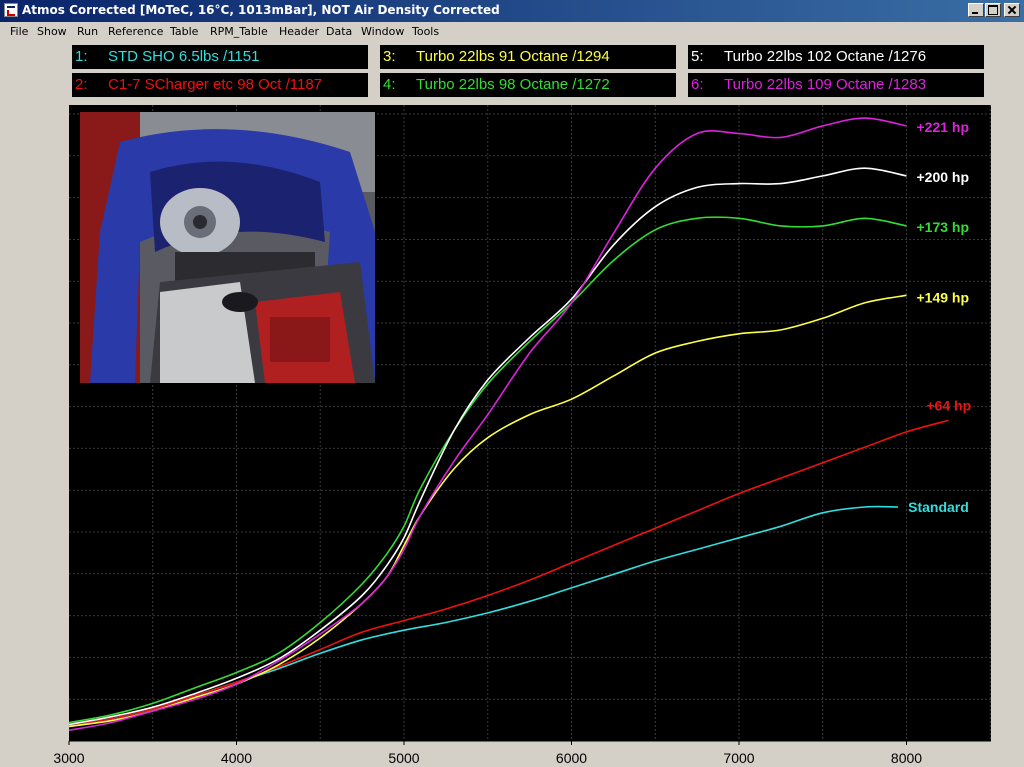 This screenshot has height=767, width=1024. What do you see at coordinates (403, 758) in the screenshot?
I see `x-tick-label: 5000` at bounding box center [403, 758].